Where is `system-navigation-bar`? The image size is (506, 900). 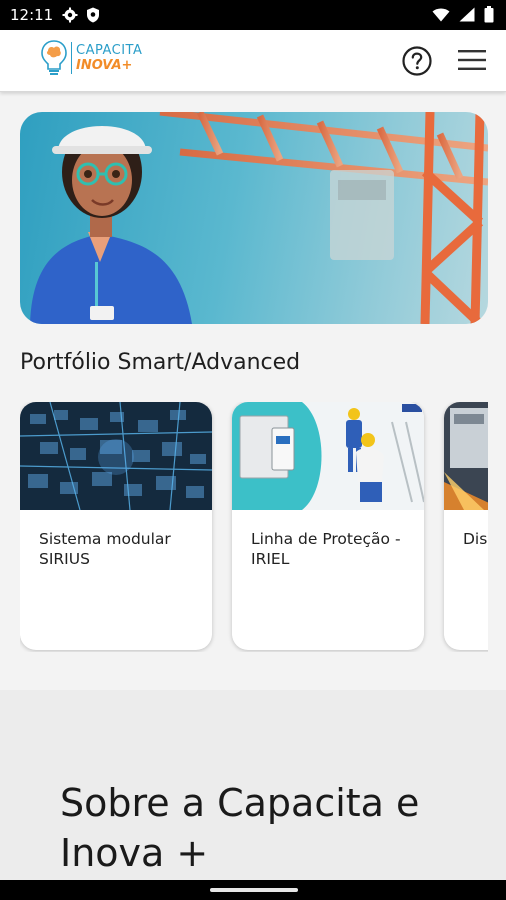
system-navigation-bar is located at coordinates (253, 890).